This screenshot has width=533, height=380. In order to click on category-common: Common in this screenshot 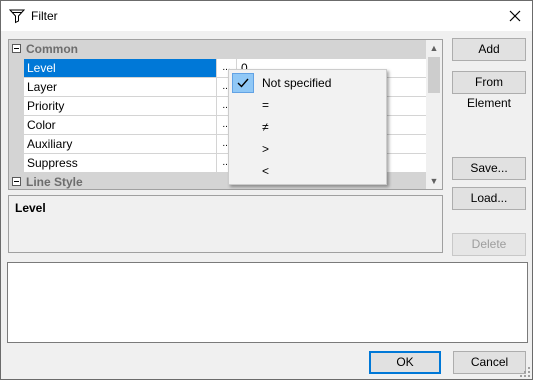, I will do `click(217, 49)`.